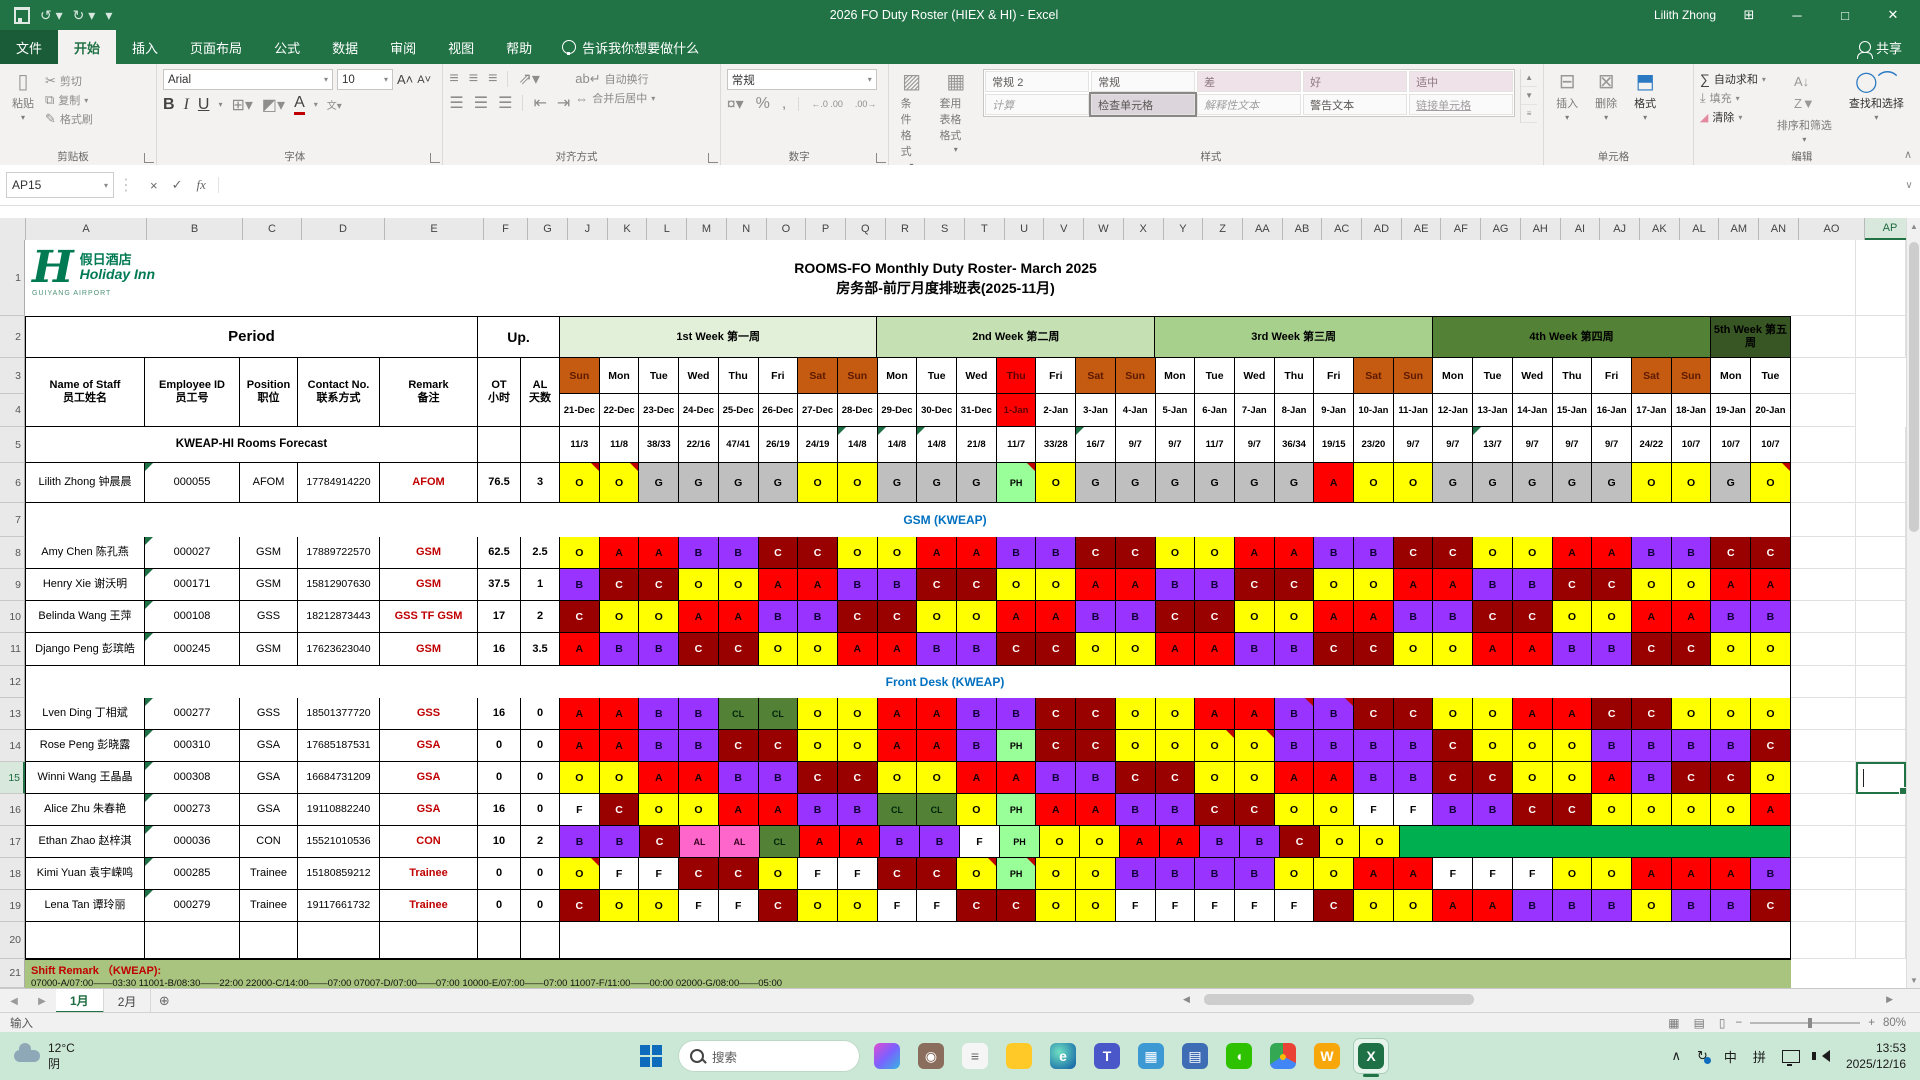 This screenshot has width=1920, height=1080. I want to click on empty-cell, so click(269, 940).